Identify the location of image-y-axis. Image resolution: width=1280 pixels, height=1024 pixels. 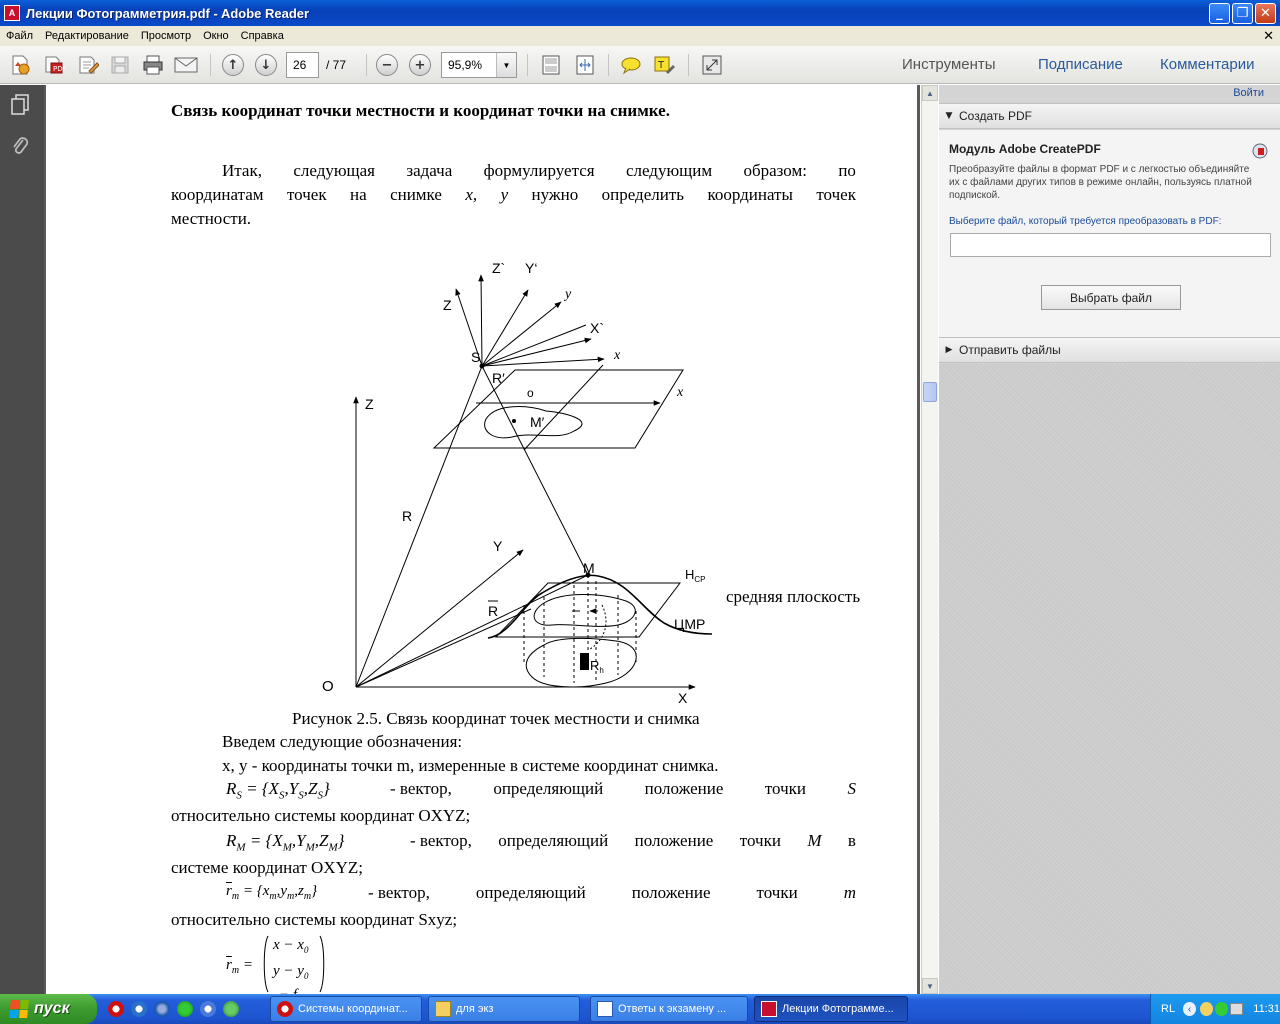
(563, 407).